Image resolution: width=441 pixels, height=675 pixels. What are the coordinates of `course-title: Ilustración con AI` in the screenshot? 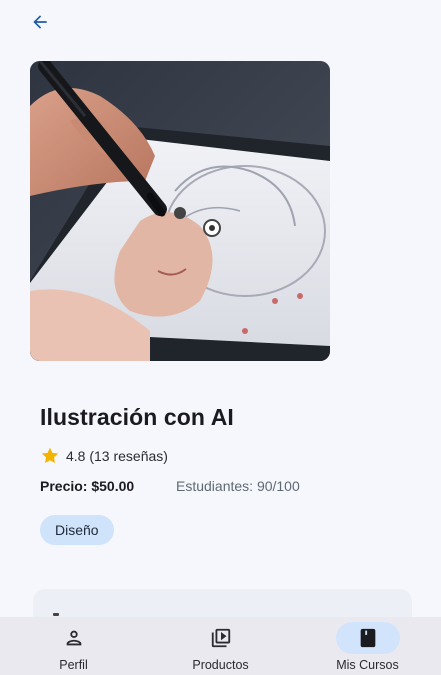 It's located at (137, 417).